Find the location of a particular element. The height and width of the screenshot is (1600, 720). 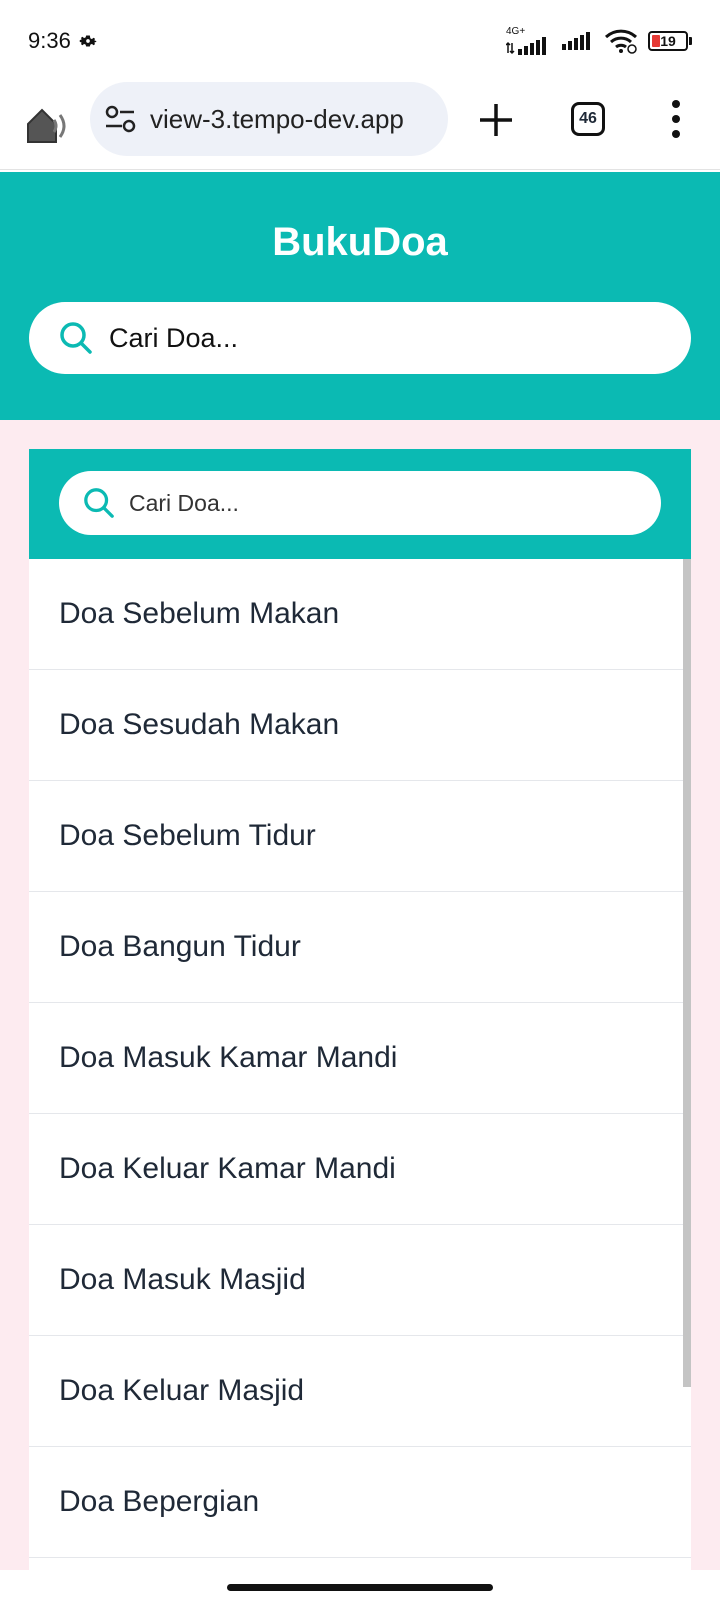

wifi-icon is located at coordinates (621, 41).